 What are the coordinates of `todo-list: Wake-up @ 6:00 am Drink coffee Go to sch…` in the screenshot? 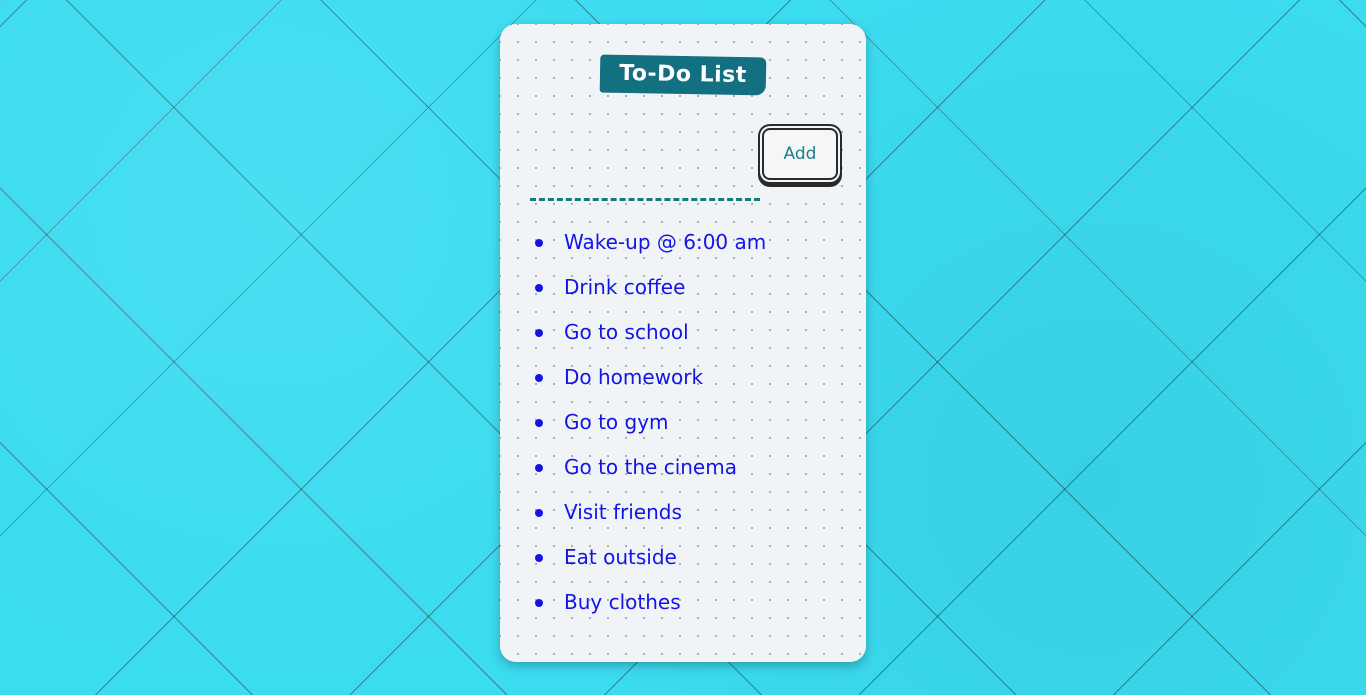 It's located at (682, 422).